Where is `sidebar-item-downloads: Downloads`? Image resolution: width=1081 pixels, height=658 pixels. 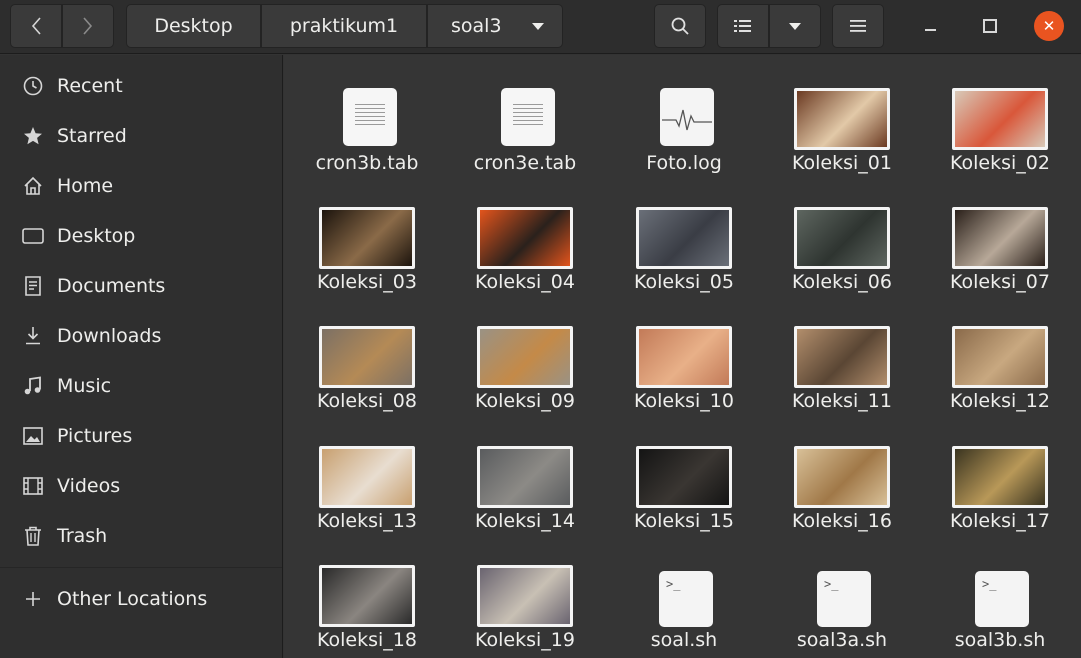
sidebar-item-downloads: Downloads is located at coordinates (141, 336).